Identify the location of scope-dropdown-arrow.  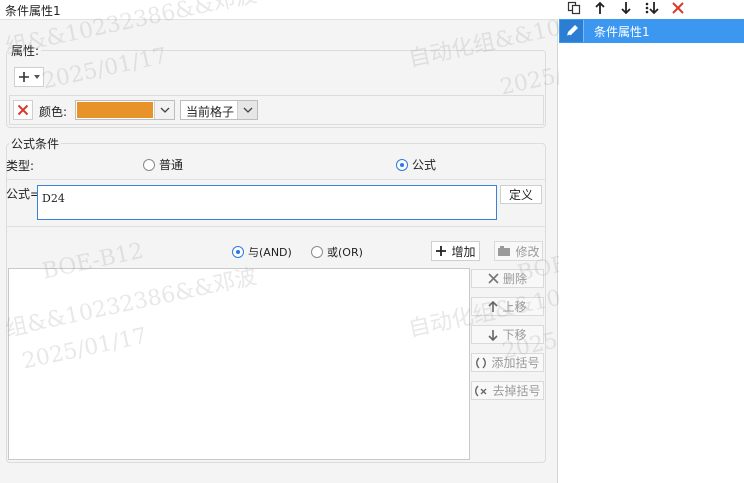
(247, 110).